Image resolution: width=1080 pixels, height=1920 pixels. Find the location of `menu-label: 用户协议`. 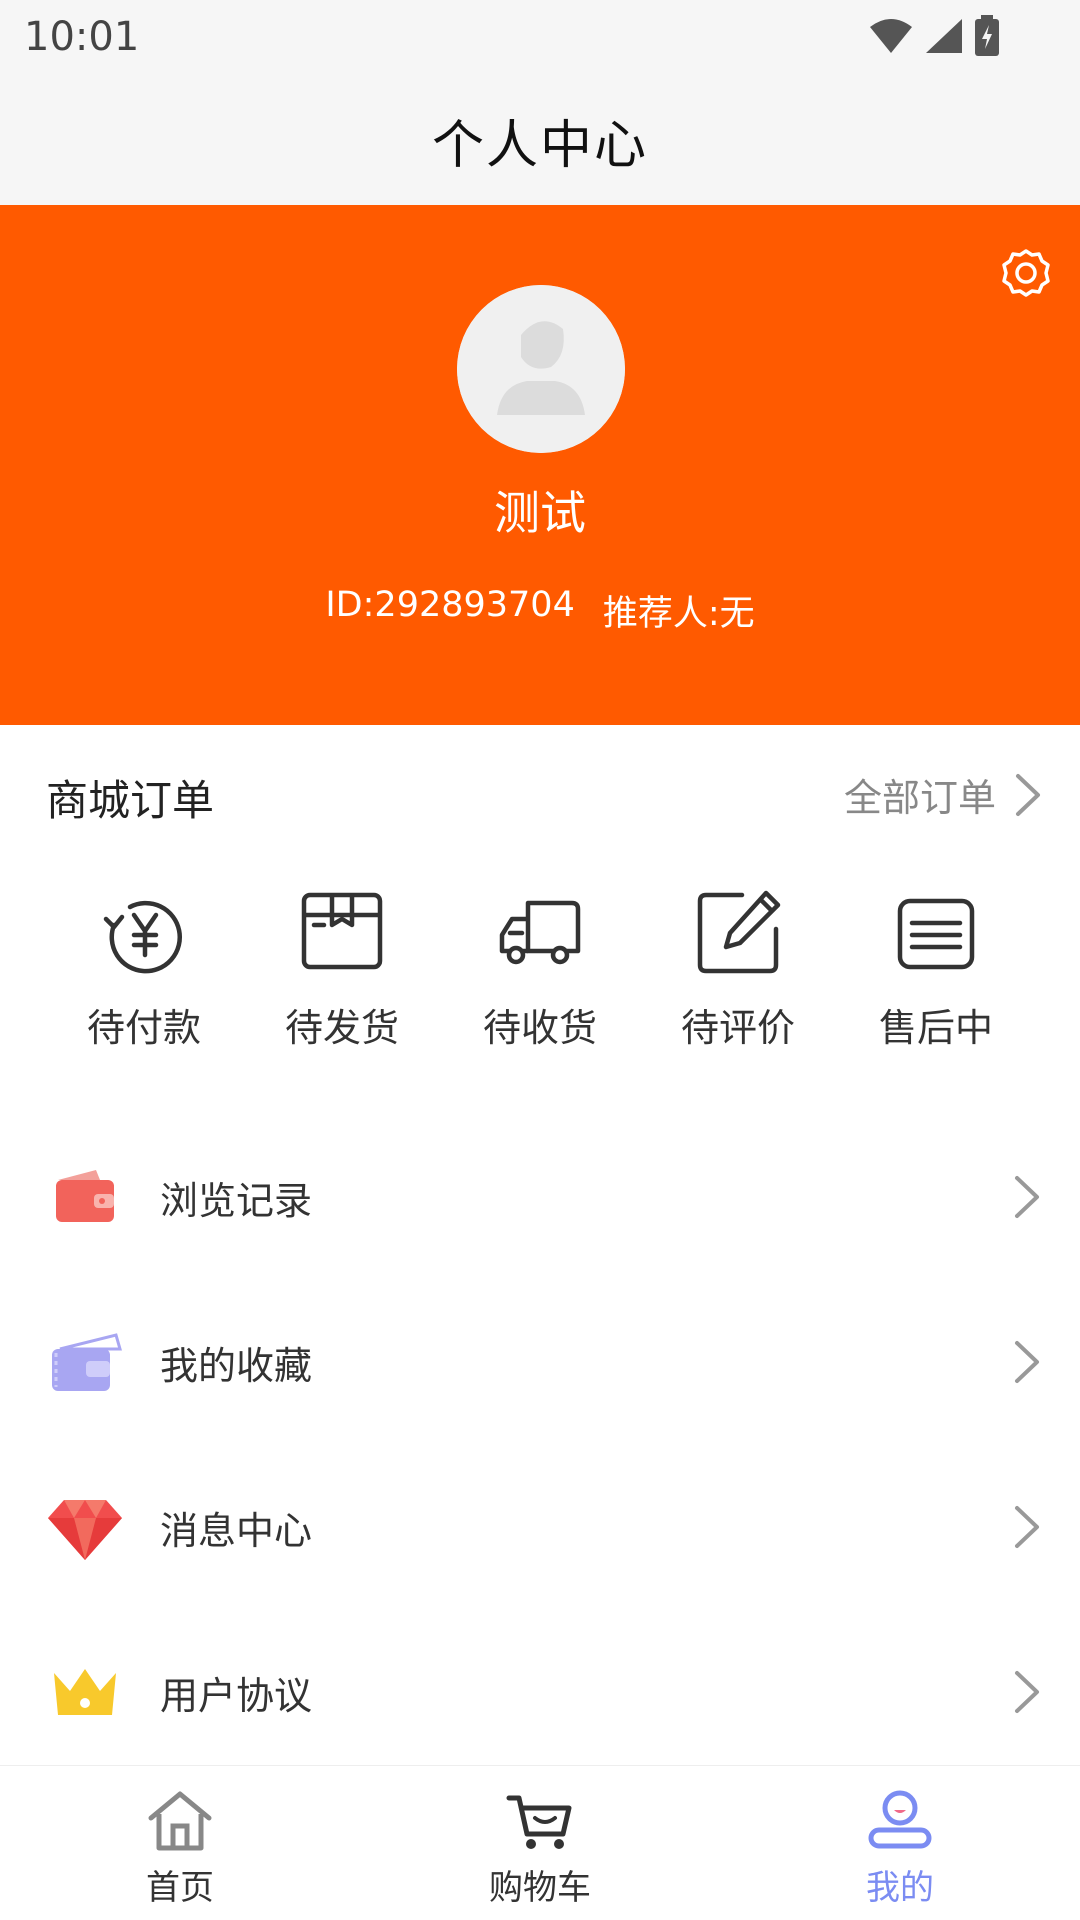

menu-label: 用户协议 is located at coordinates (236, 1696).